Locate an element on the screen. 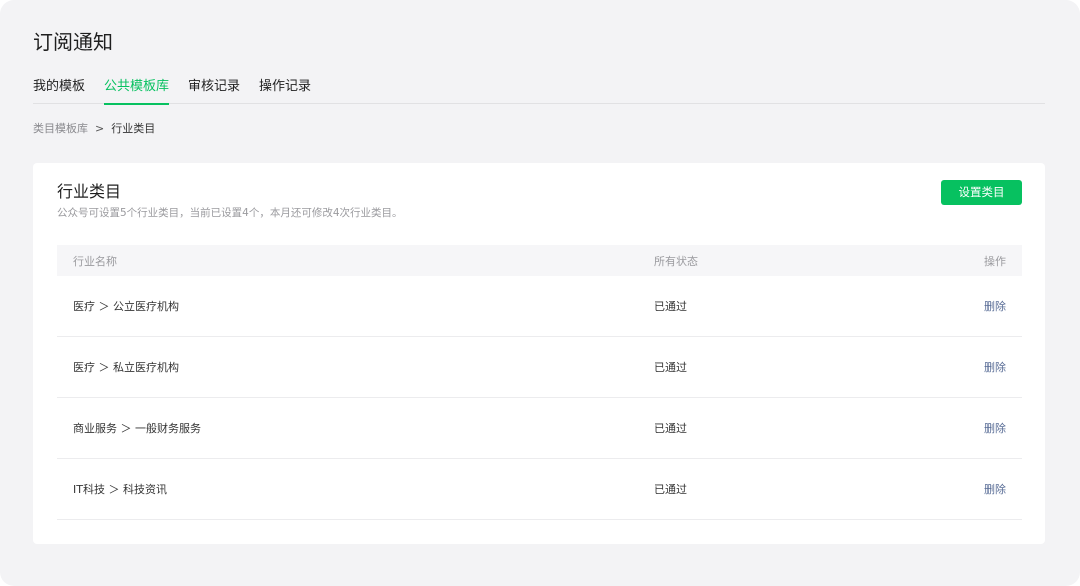  page-title: 订阅通知 is located at coordinates (73, 42).